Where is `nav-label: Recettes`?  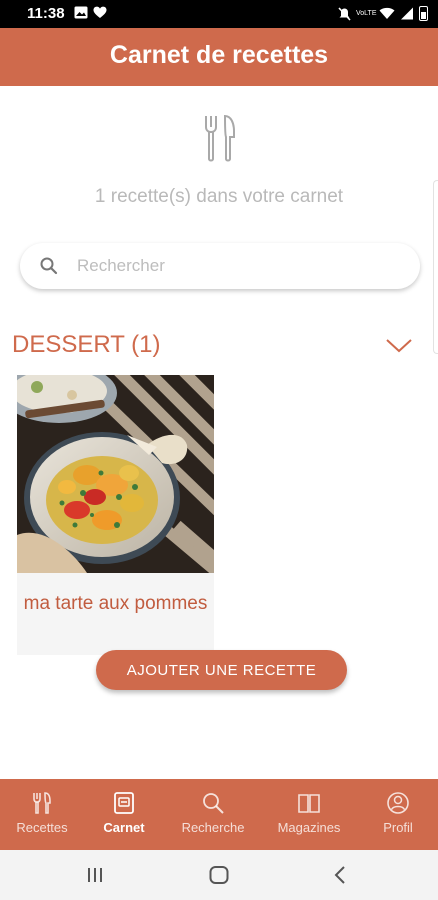 nav-label: Recettes is located at coordinates (42, 827).